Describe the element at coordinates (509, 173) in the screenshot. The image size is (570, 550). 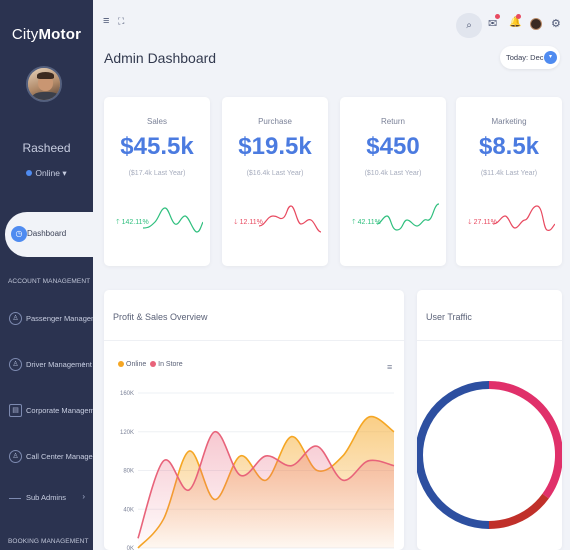
I see `stat-sub: ($11.4k Last Year)` at that location.